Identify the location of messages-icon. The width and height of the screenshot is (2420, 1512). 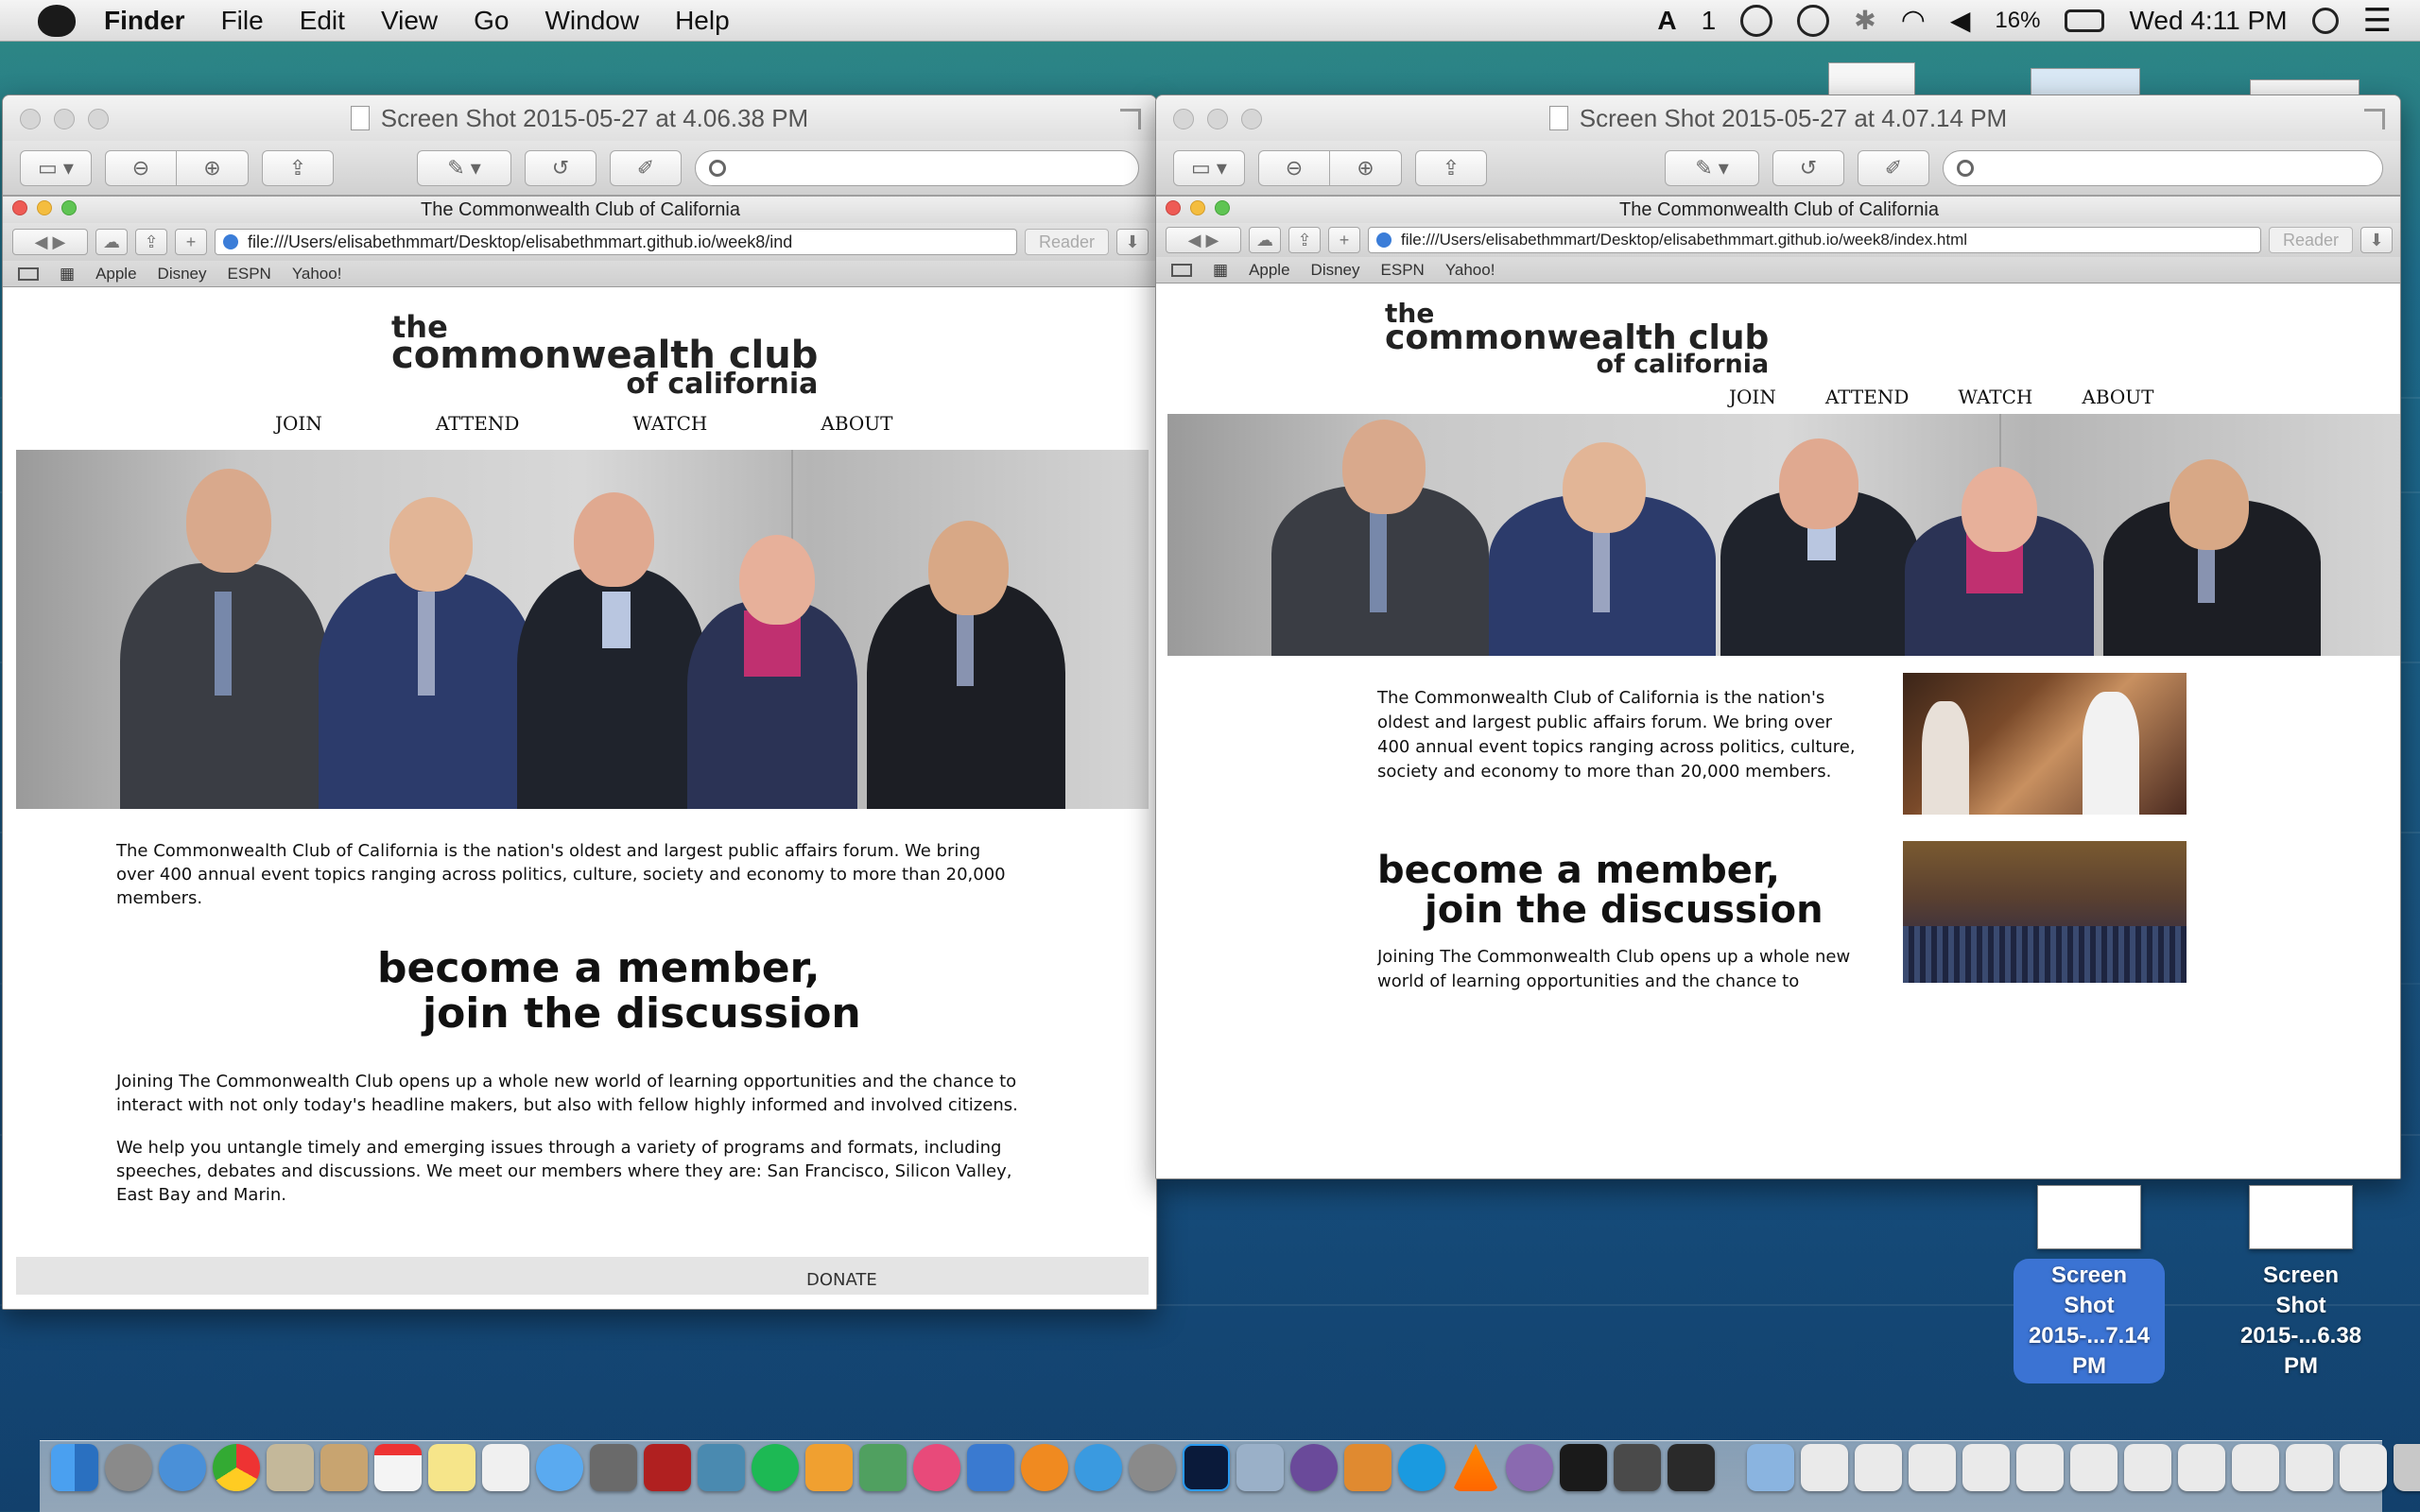
(559, 1467).